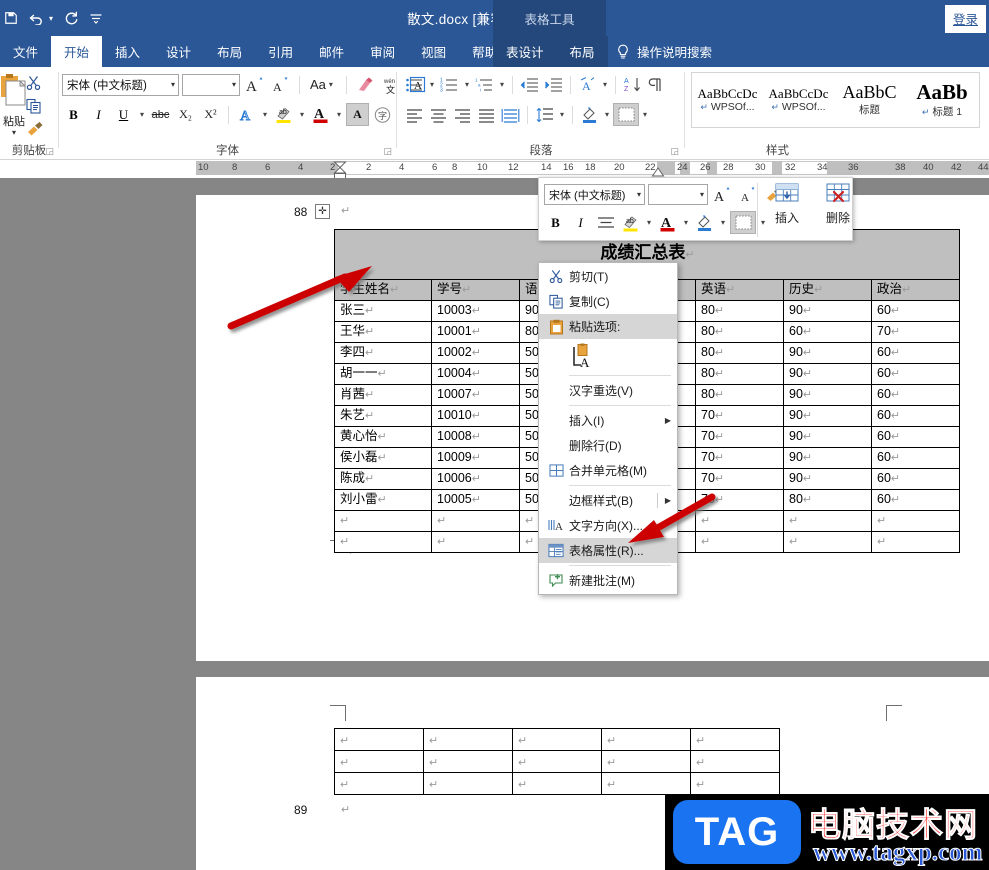 This screenshot has width=989, height=870. I want to click on col-header-history: 历史↵, so click(827, 290).